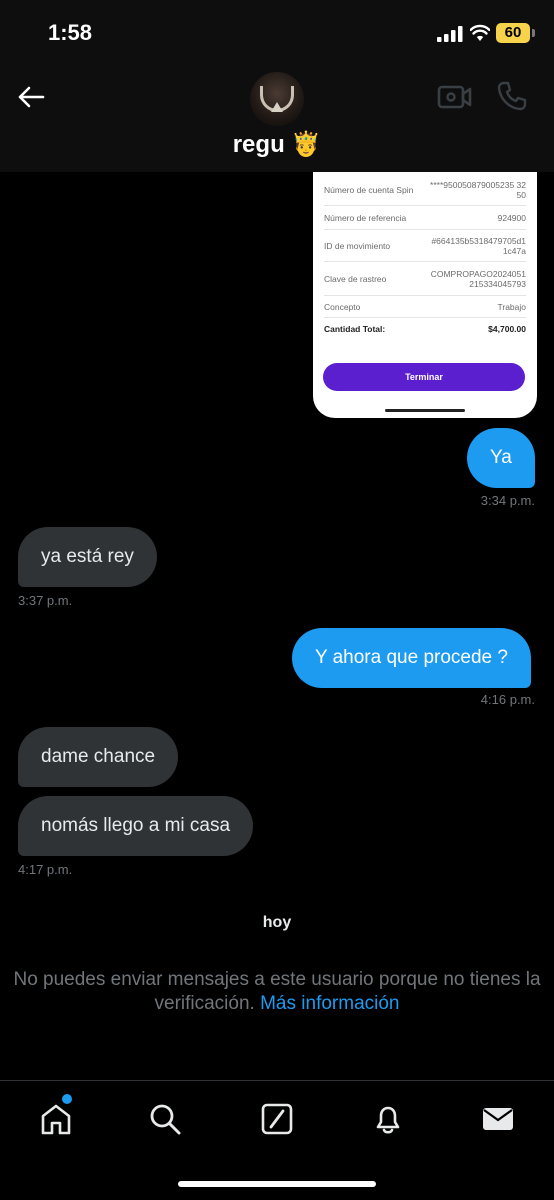 The height and width of the screenshot is (1200, 554). I want to click on message-bubble-outgoing: Y ahora que procede ?, so click(411, 658).